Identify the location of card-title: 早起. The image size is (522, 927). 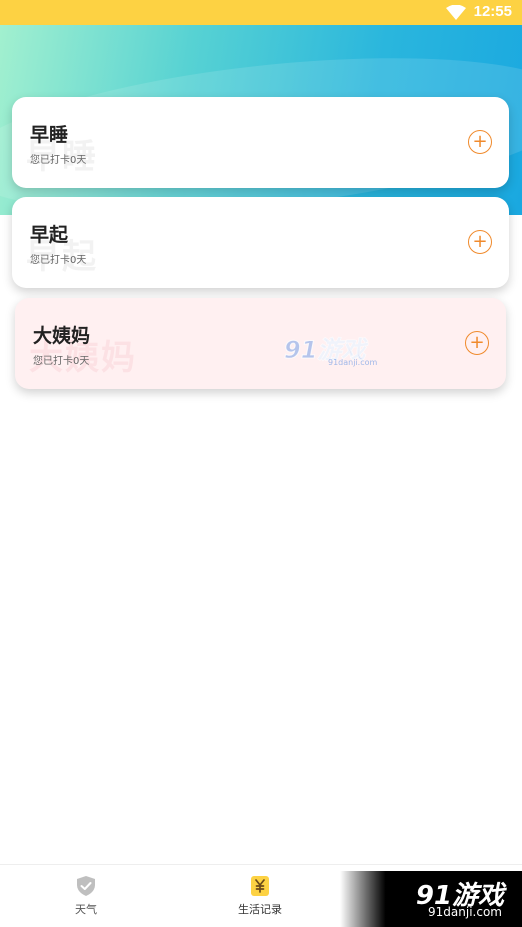
(49, 235).